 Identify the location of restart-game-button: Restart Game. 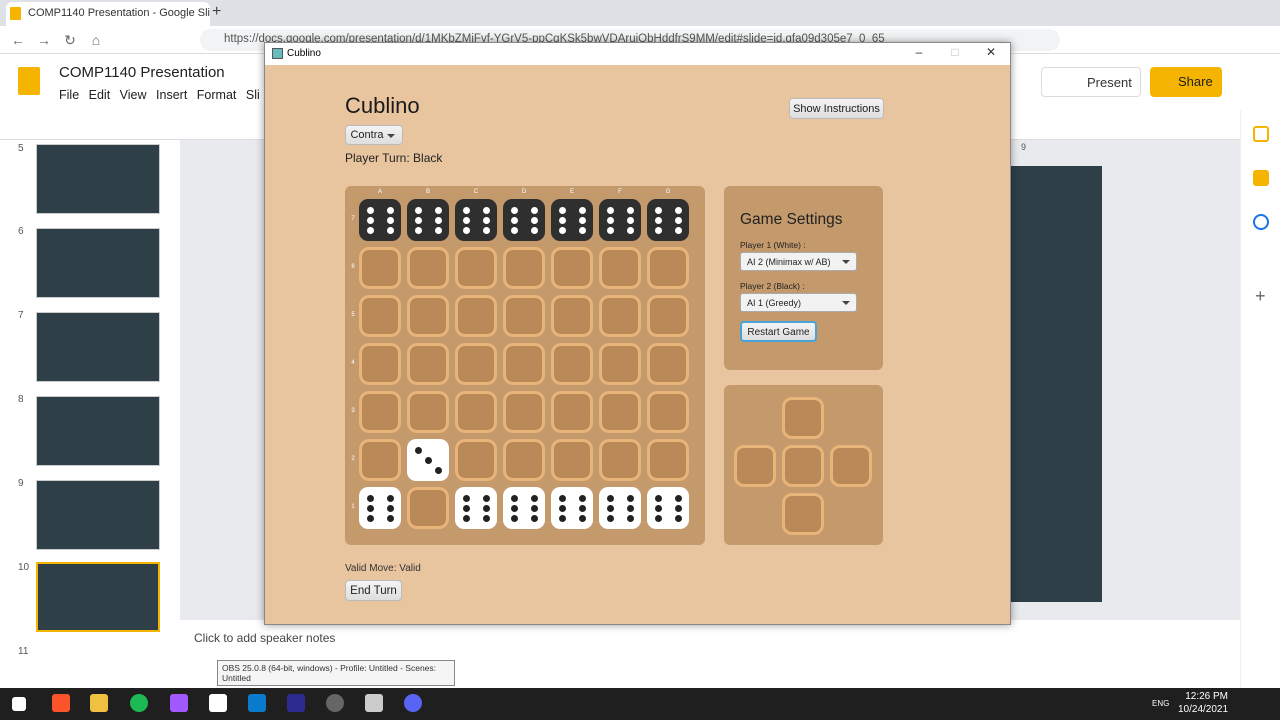
(778, 331).